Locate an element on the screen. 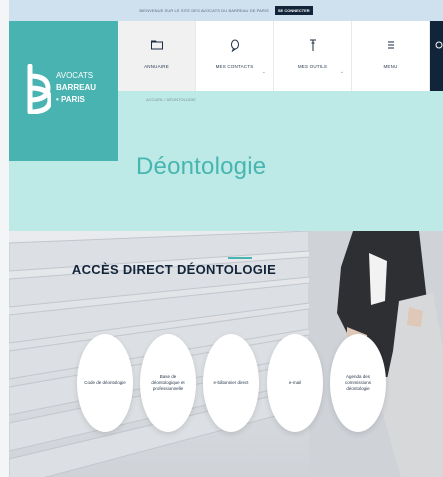 The width and height of the screenshot is (443, 477). logo-line-barreau: BARREAU is located at coordinates (76, 87).